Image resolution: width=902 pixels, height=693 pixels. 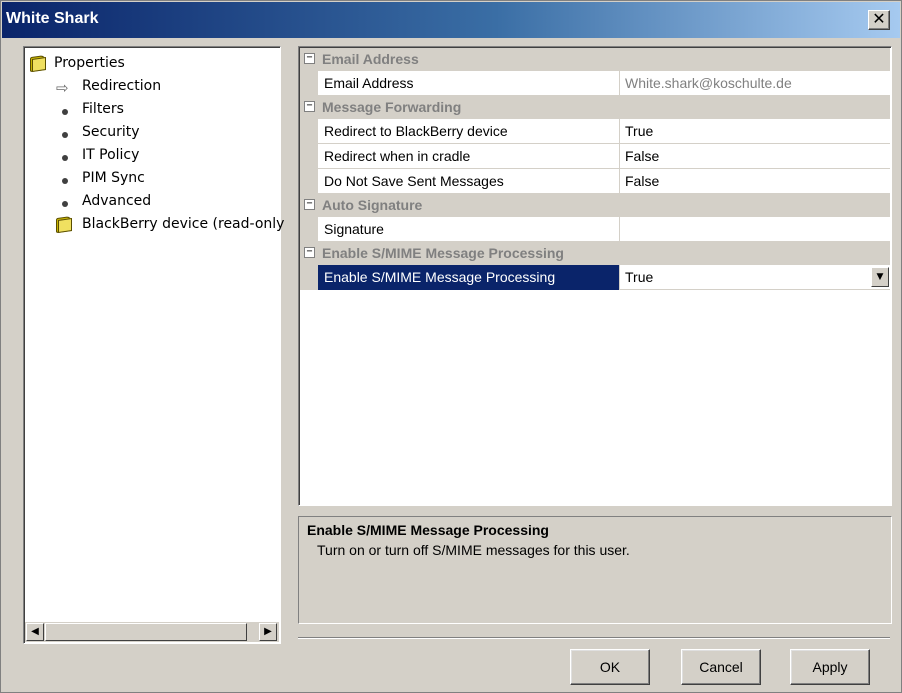 What do you see at coordinates (62, 88) in the screenshot?
I see `arrow-right-icon: ⇨` at bounding box center [62, 88].